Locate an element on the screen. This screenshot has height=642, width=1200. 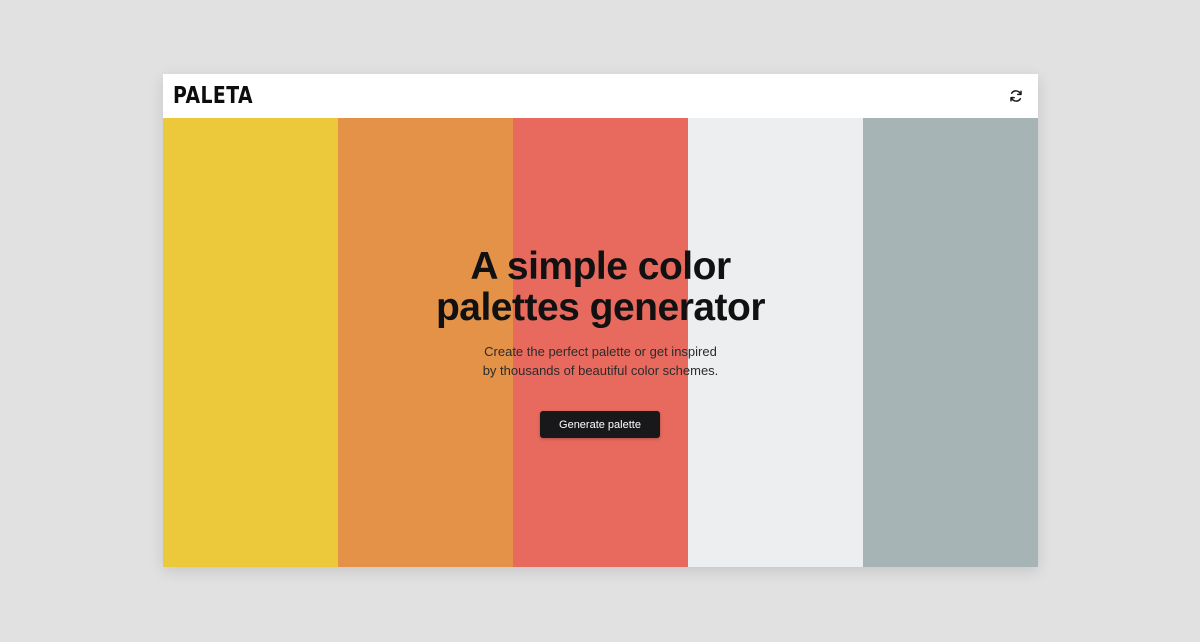
hero-title: A simple color palettes generator is located at coordinates (600, 287).